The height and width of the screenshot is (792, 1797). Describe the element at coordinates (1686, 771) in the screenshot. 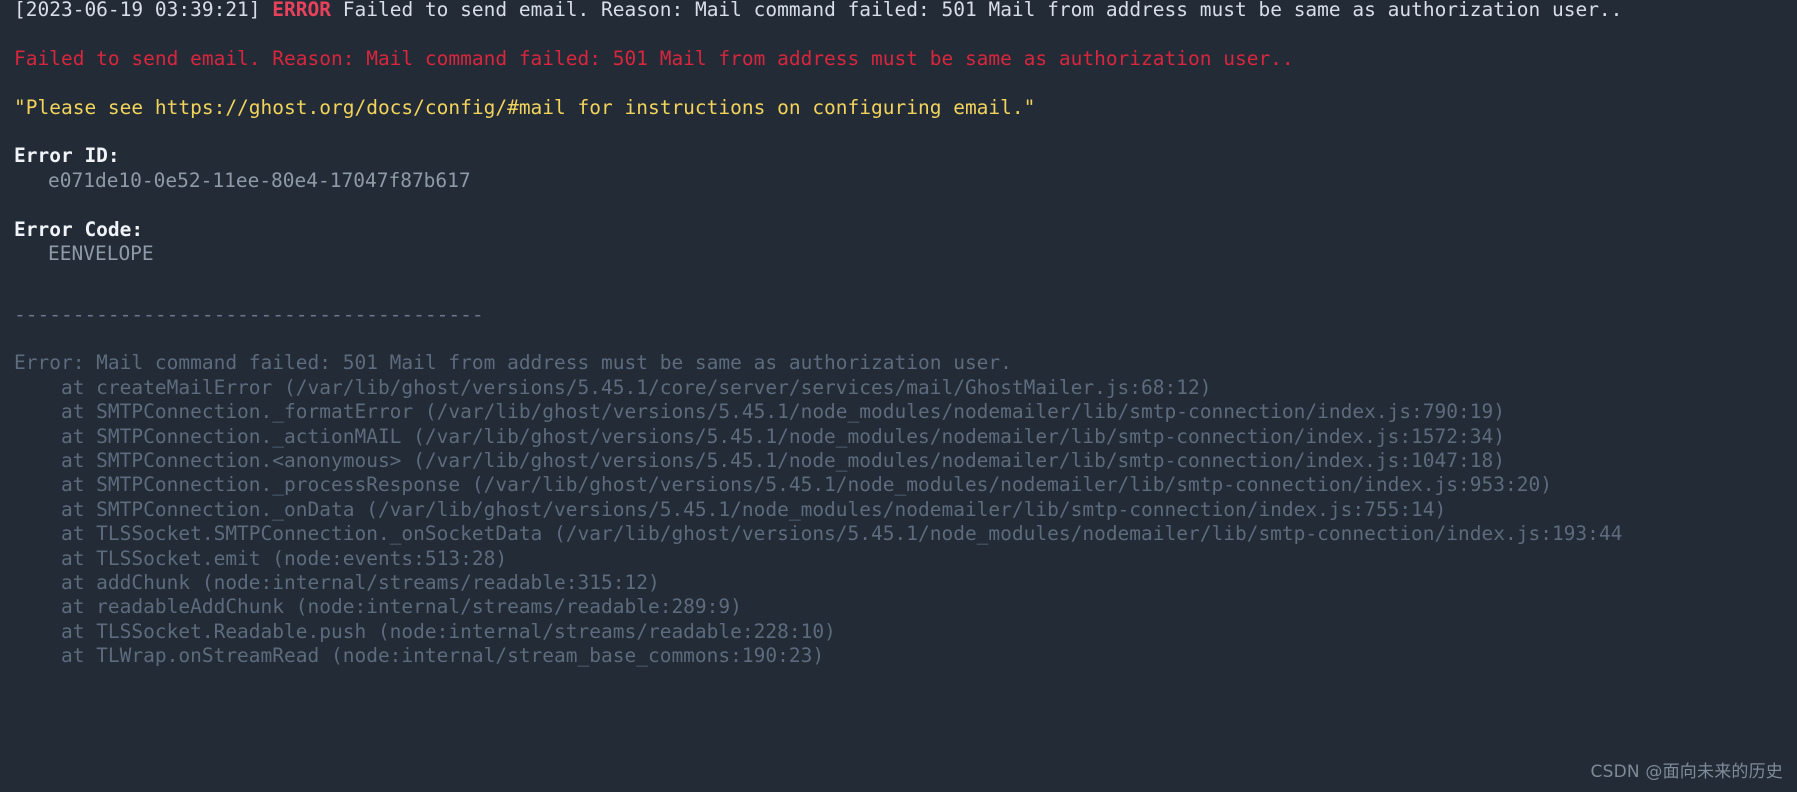

I see `csdn-watermark: CSDN @面向未来的历史` at that location.